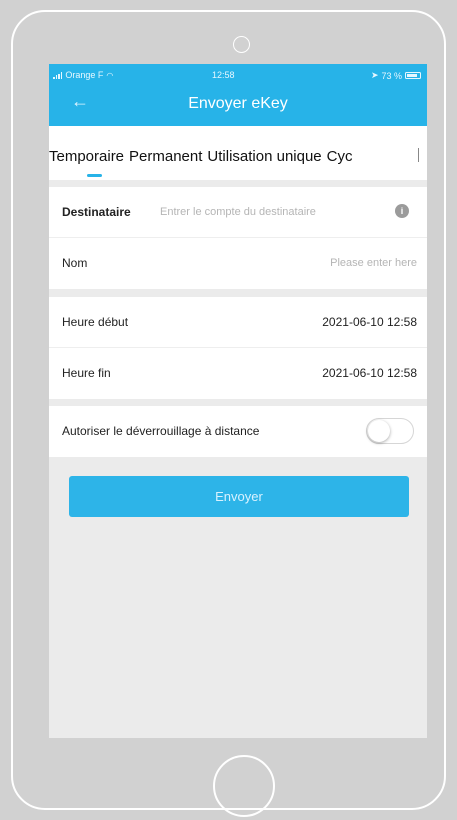 The height and width of the screenshot is (820, 457). I want to click on camera-icon, so click(241, 44).